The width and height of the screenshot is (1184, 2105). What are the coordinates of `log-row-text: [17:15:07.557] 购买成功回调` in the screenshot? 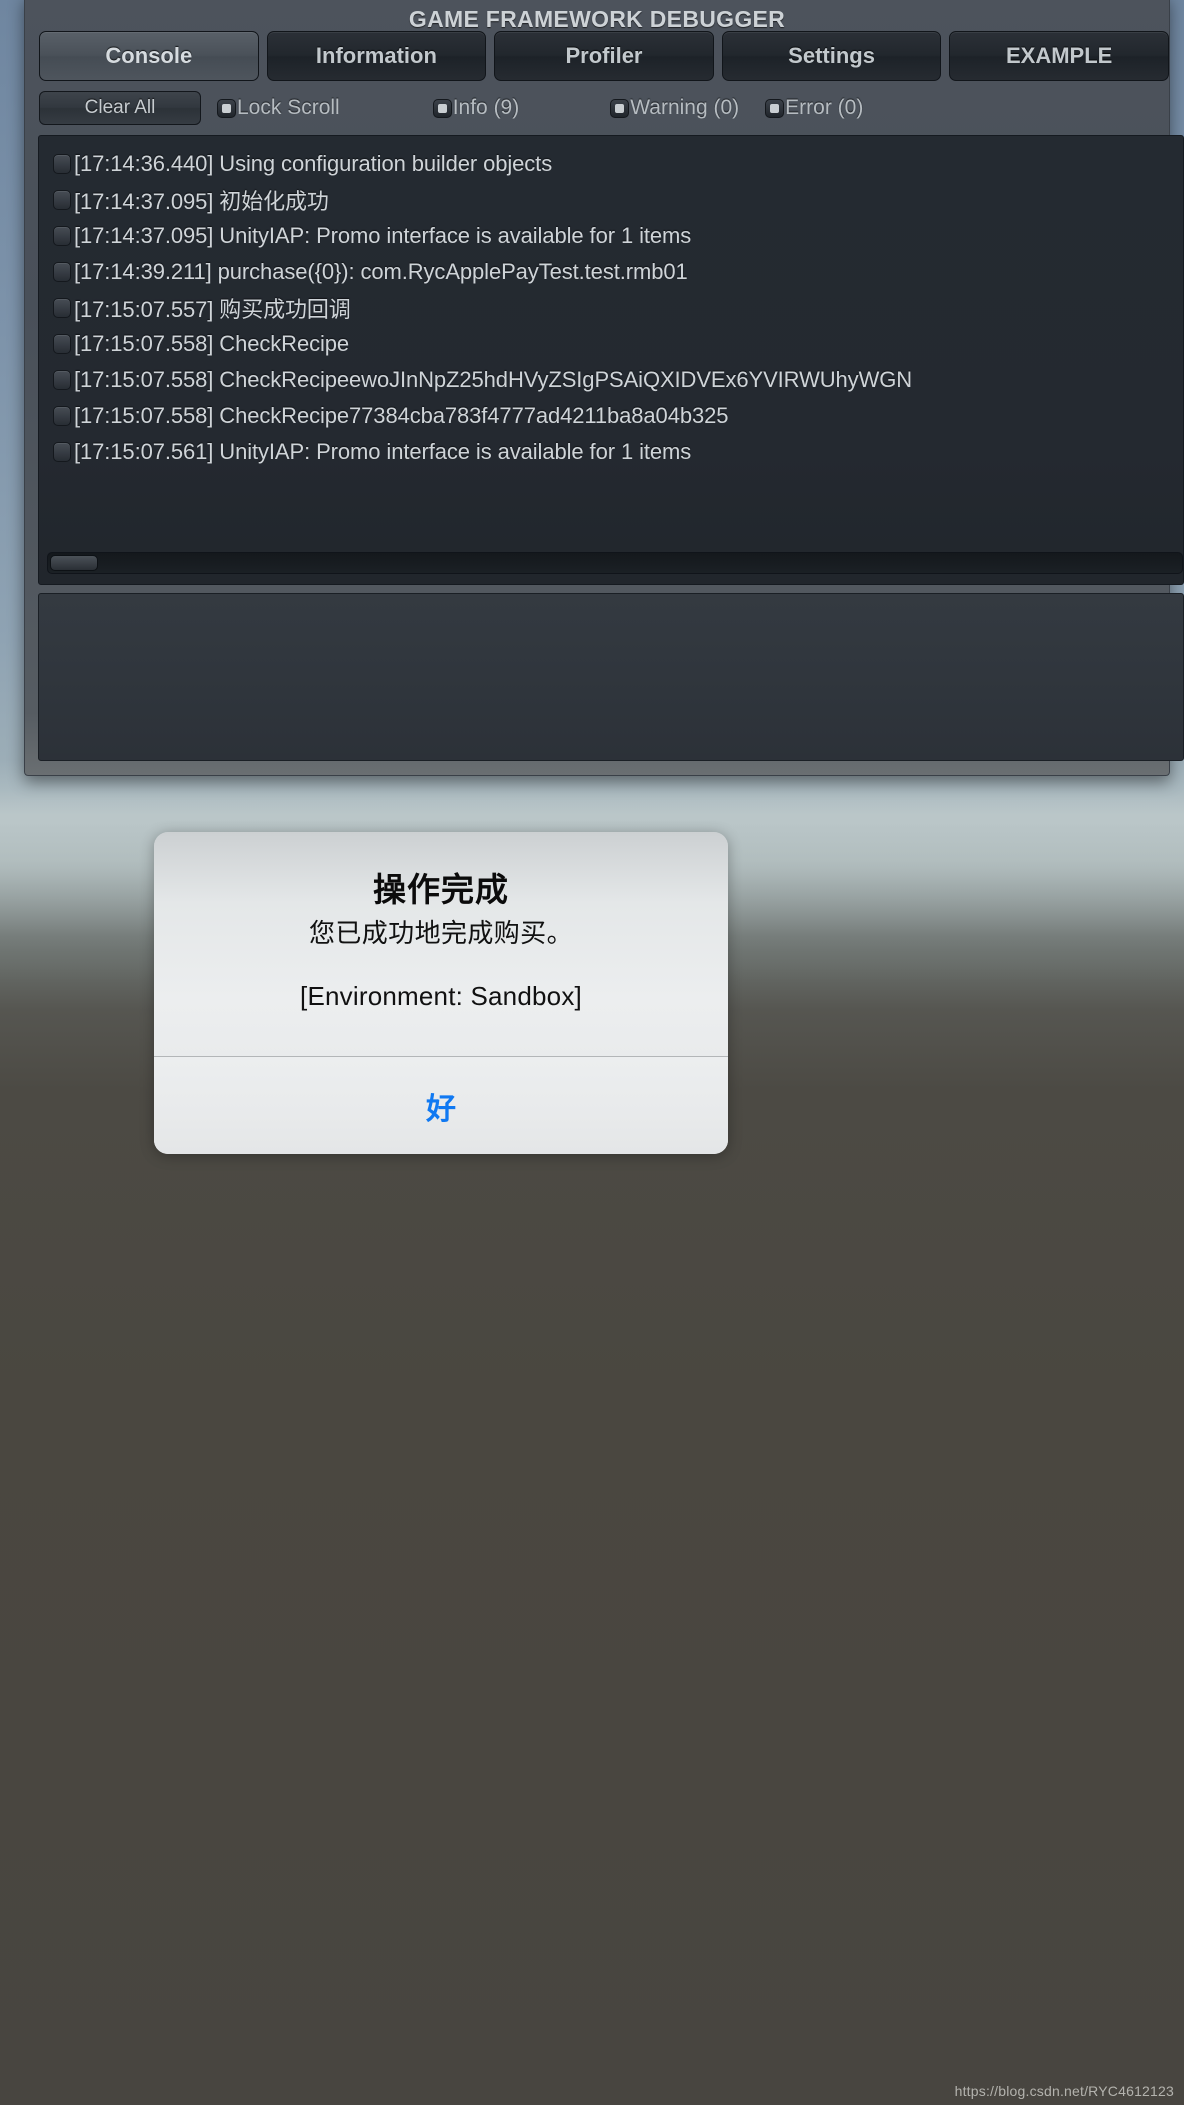 It's located at (212, 309).